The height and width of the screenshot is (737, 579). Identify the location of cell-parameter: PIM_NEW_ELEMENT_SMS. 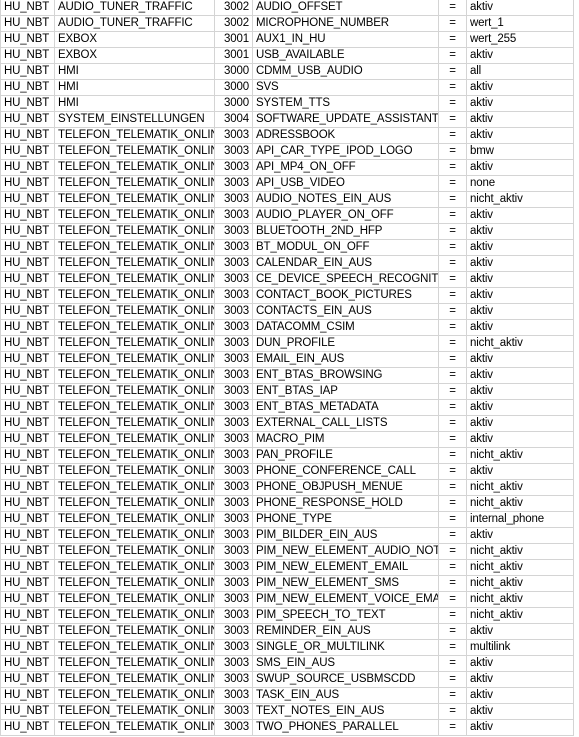
(345, 583).